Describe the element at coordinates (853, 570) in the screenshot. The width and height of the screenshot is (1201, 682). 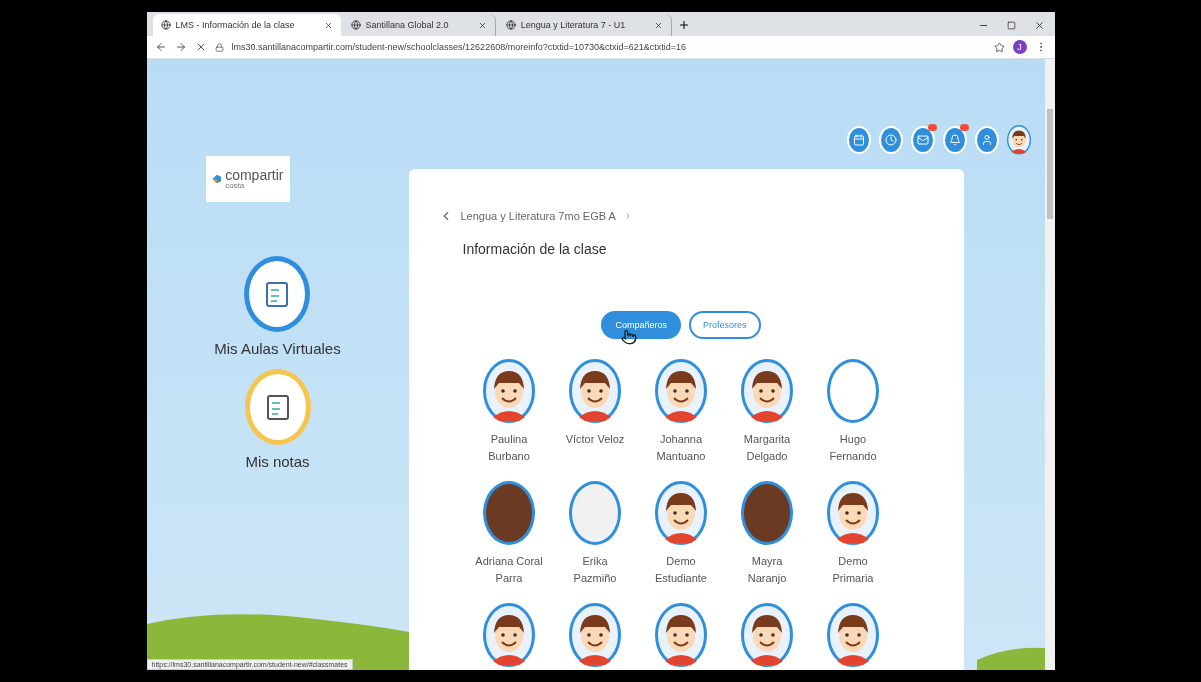
I see `student-name: Demo Primaria` at that location.